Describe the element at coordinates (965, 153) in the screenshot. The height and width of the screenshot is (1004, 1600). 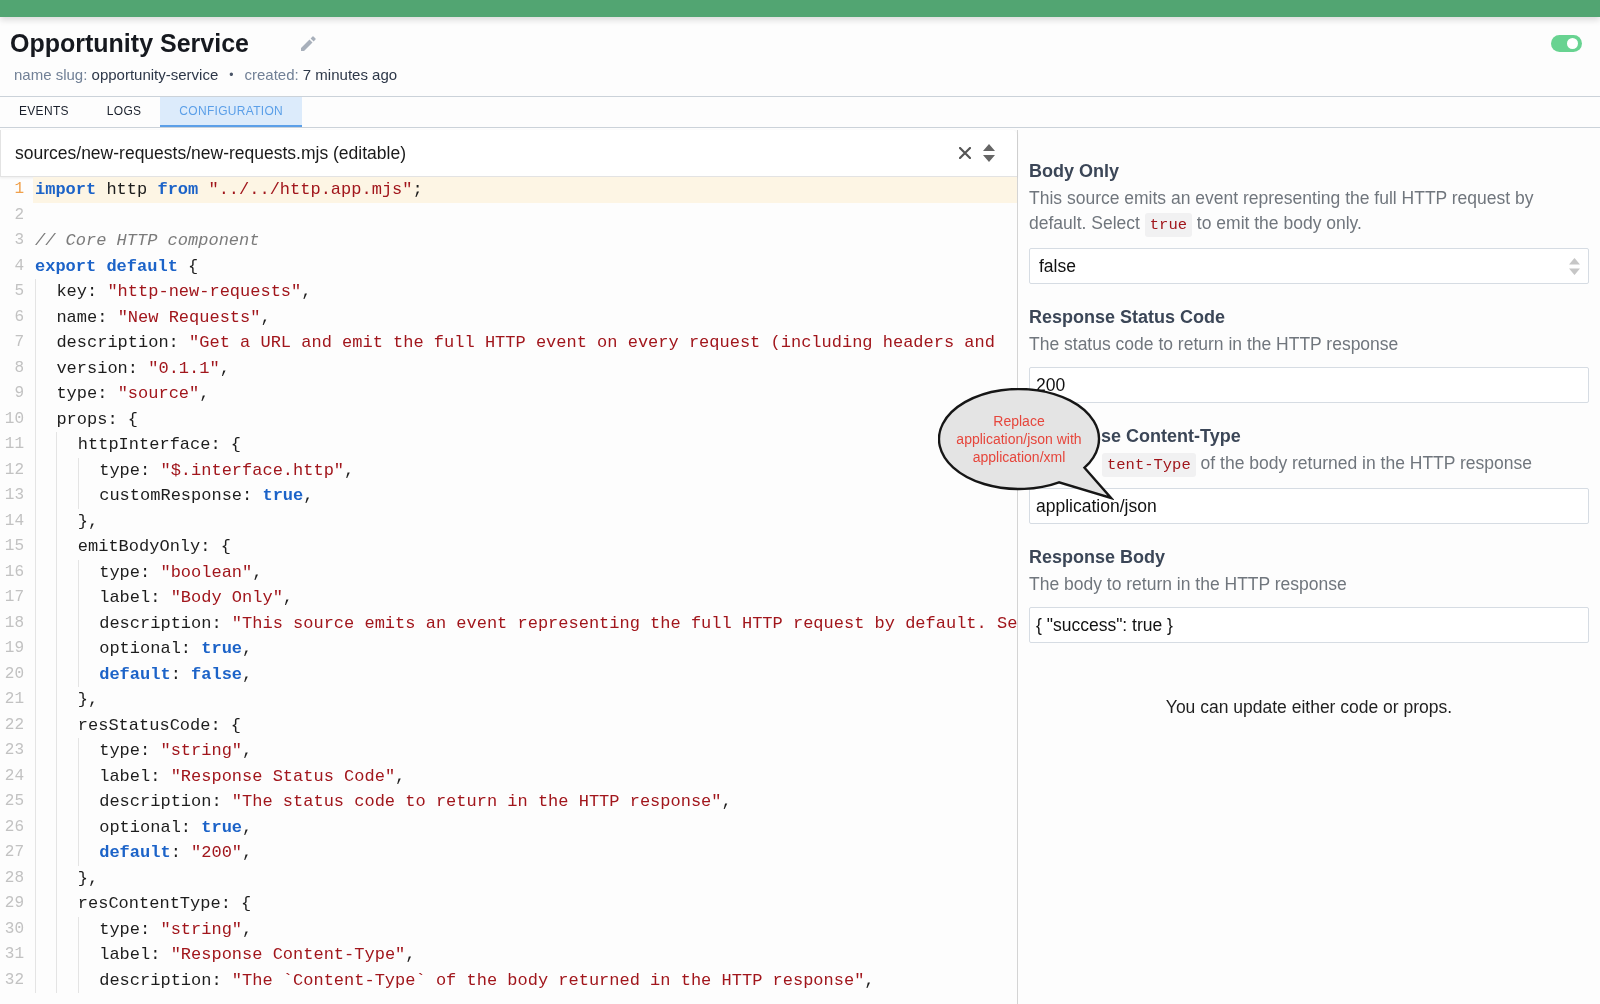
I see `close-icon` at that location.